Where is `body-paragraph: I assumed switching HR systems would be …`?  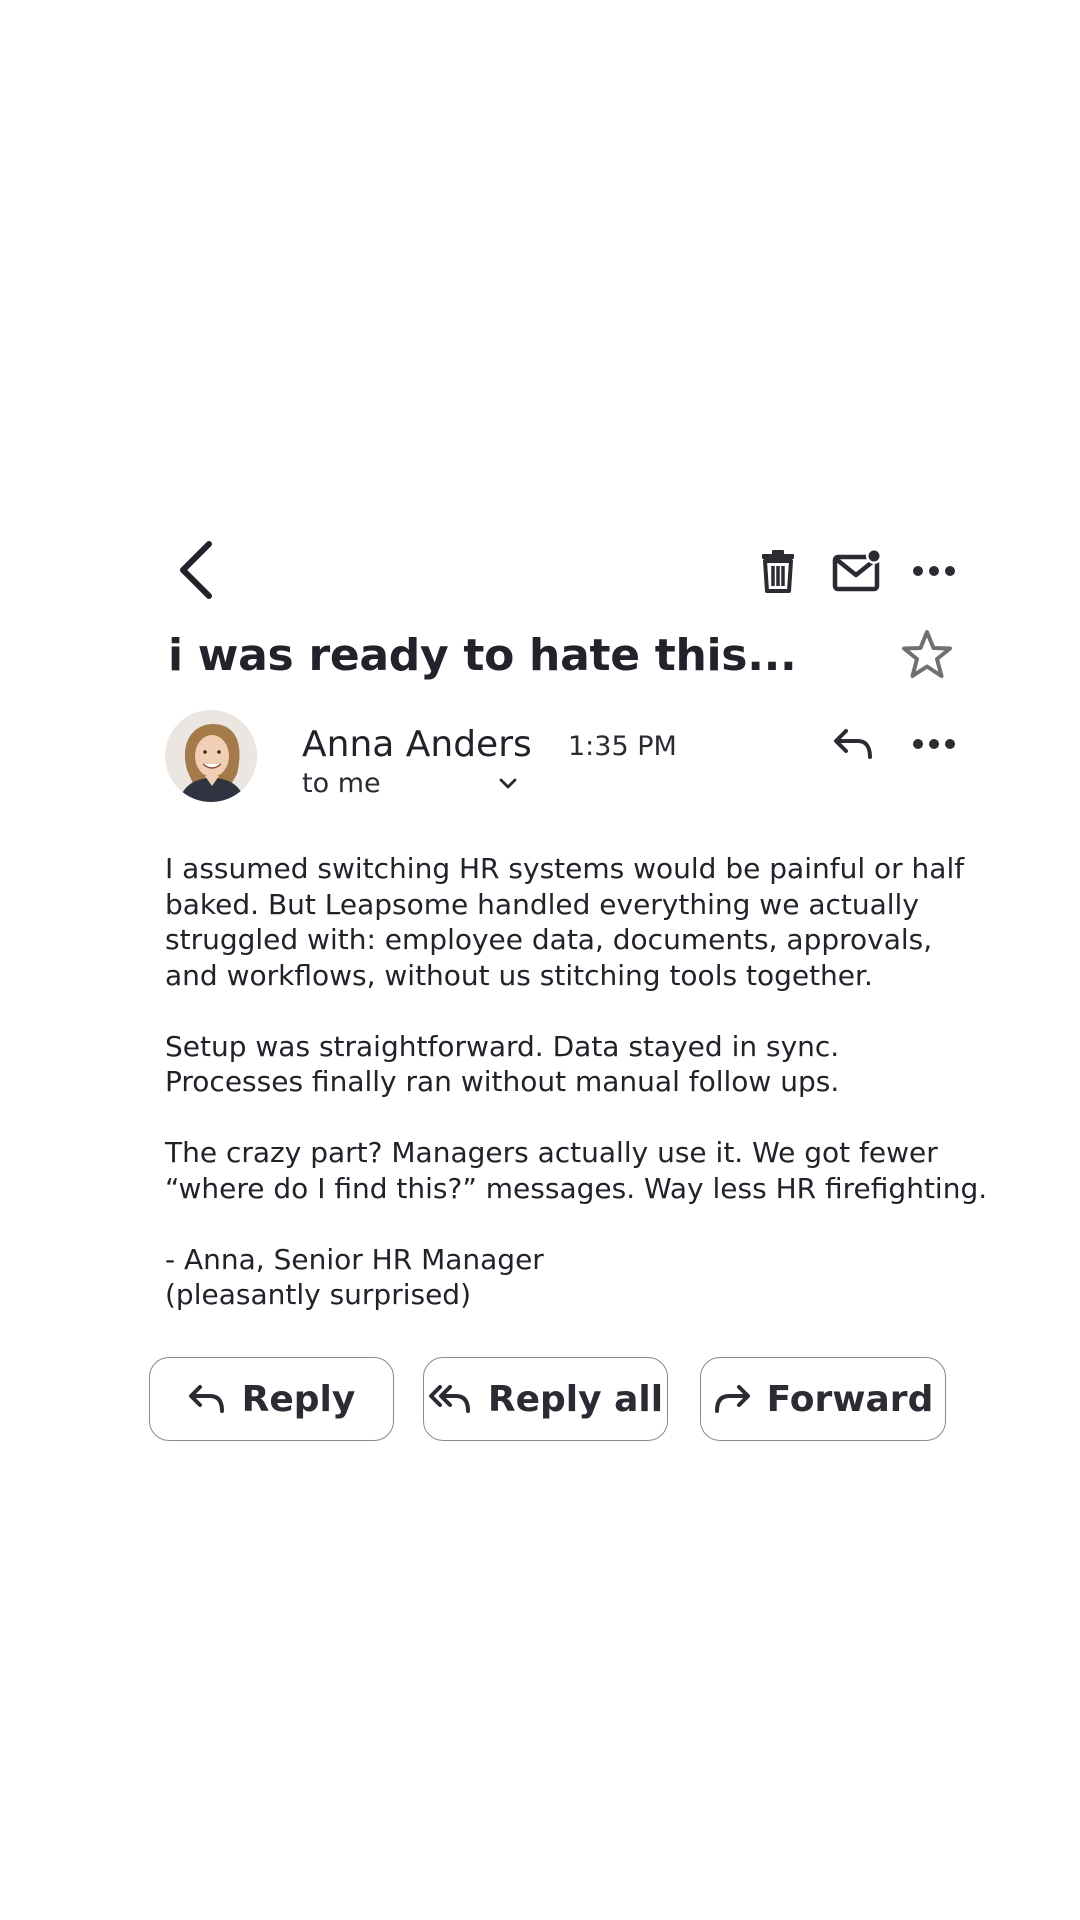 body-paragraph: I assumed switching HR systems would be … is located at coordinates (565, 922).